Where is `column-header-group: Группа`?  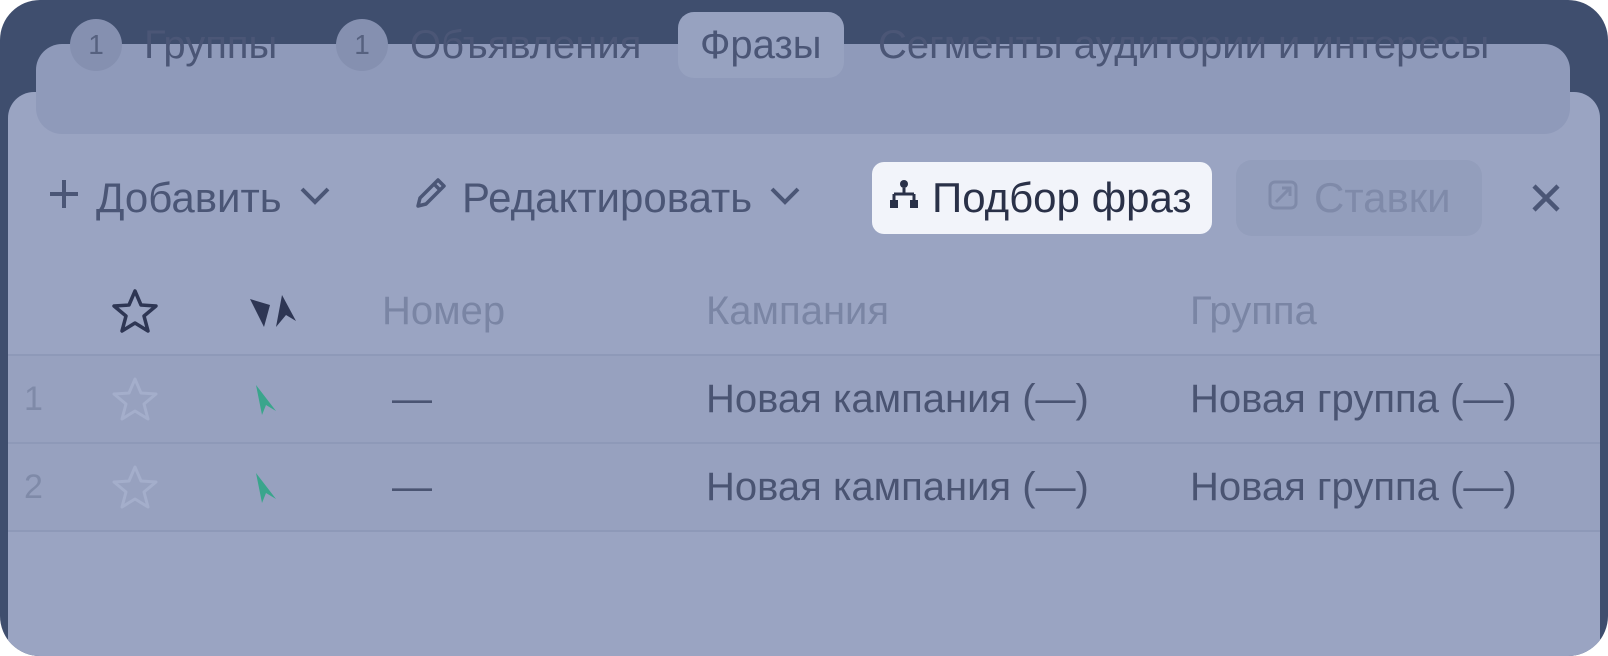
column-header-group: Группа is located at coordinates (1253, 311).